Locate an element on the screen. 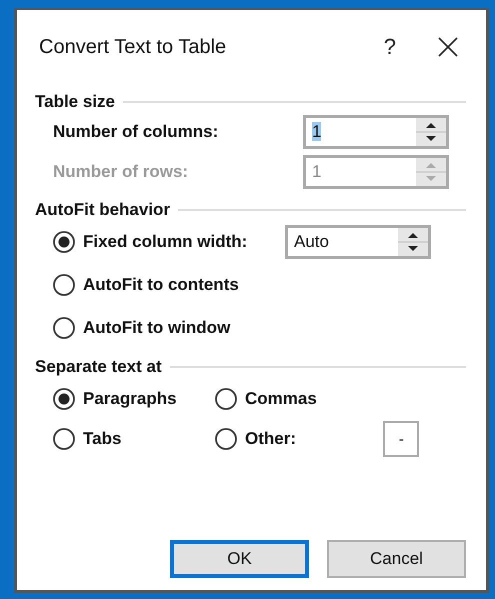 The image size is (495, 599). cancel-button: Cancel is located at coordinates (396, 559).